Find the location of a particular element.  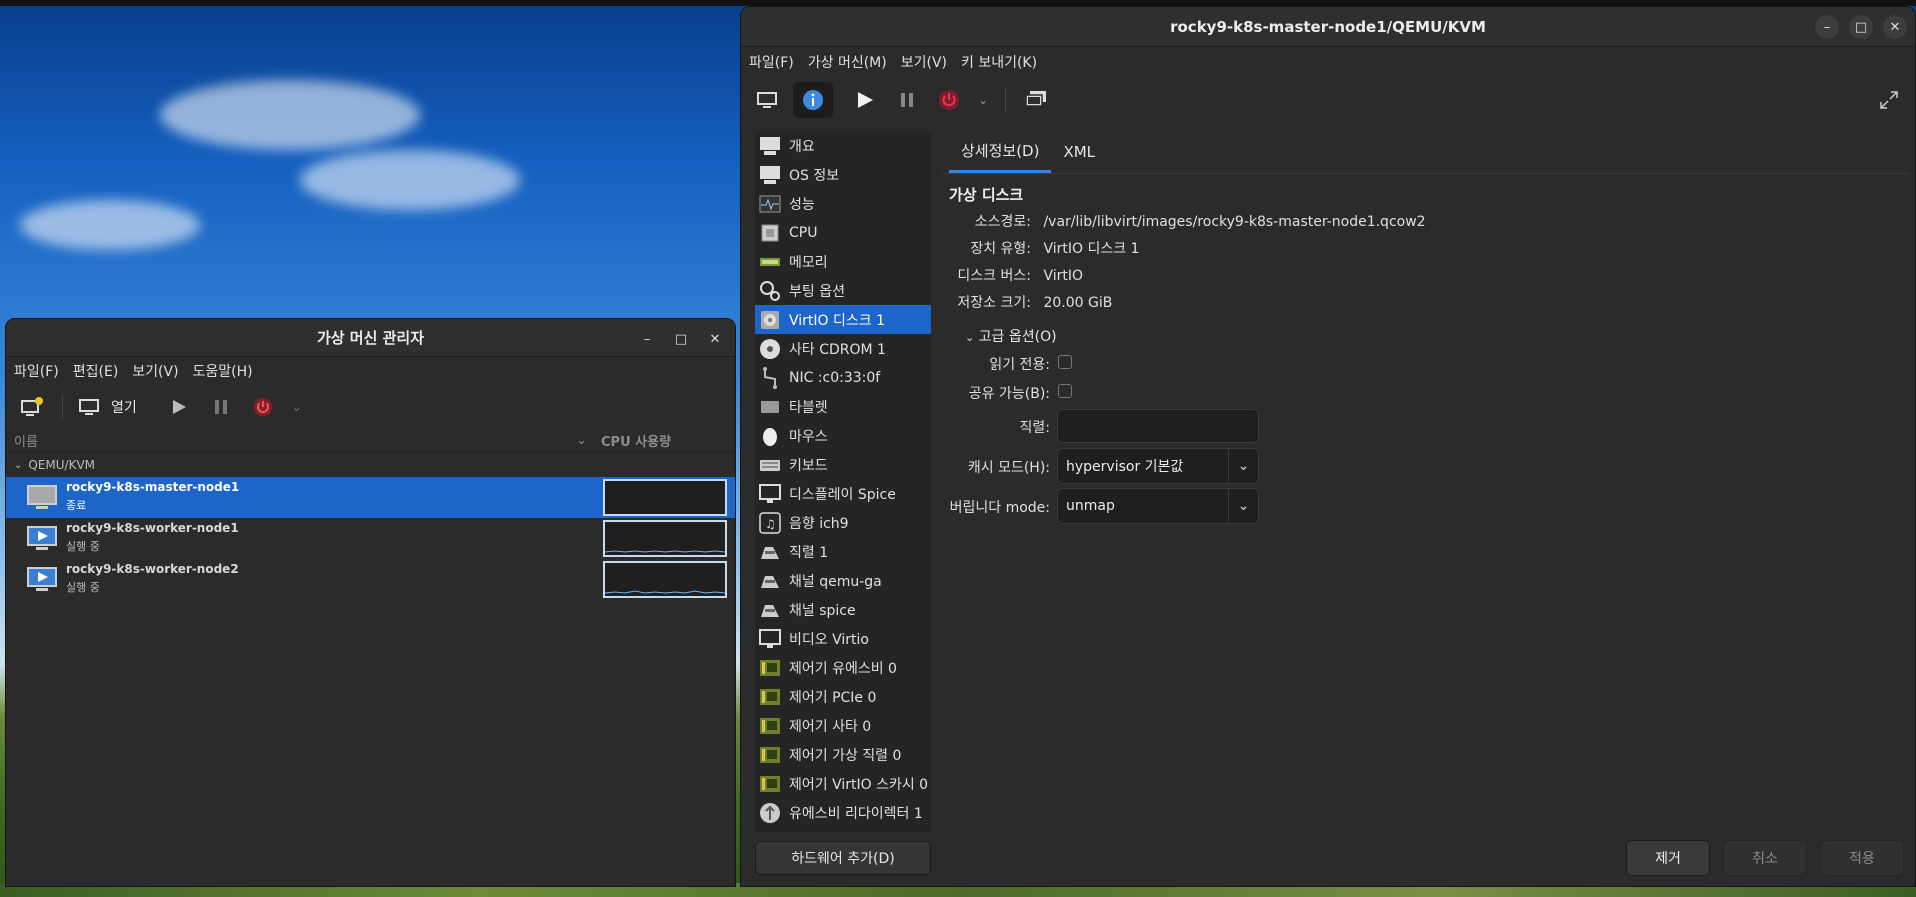

remove-button: 제거 is located at coordinates (1668, 858).